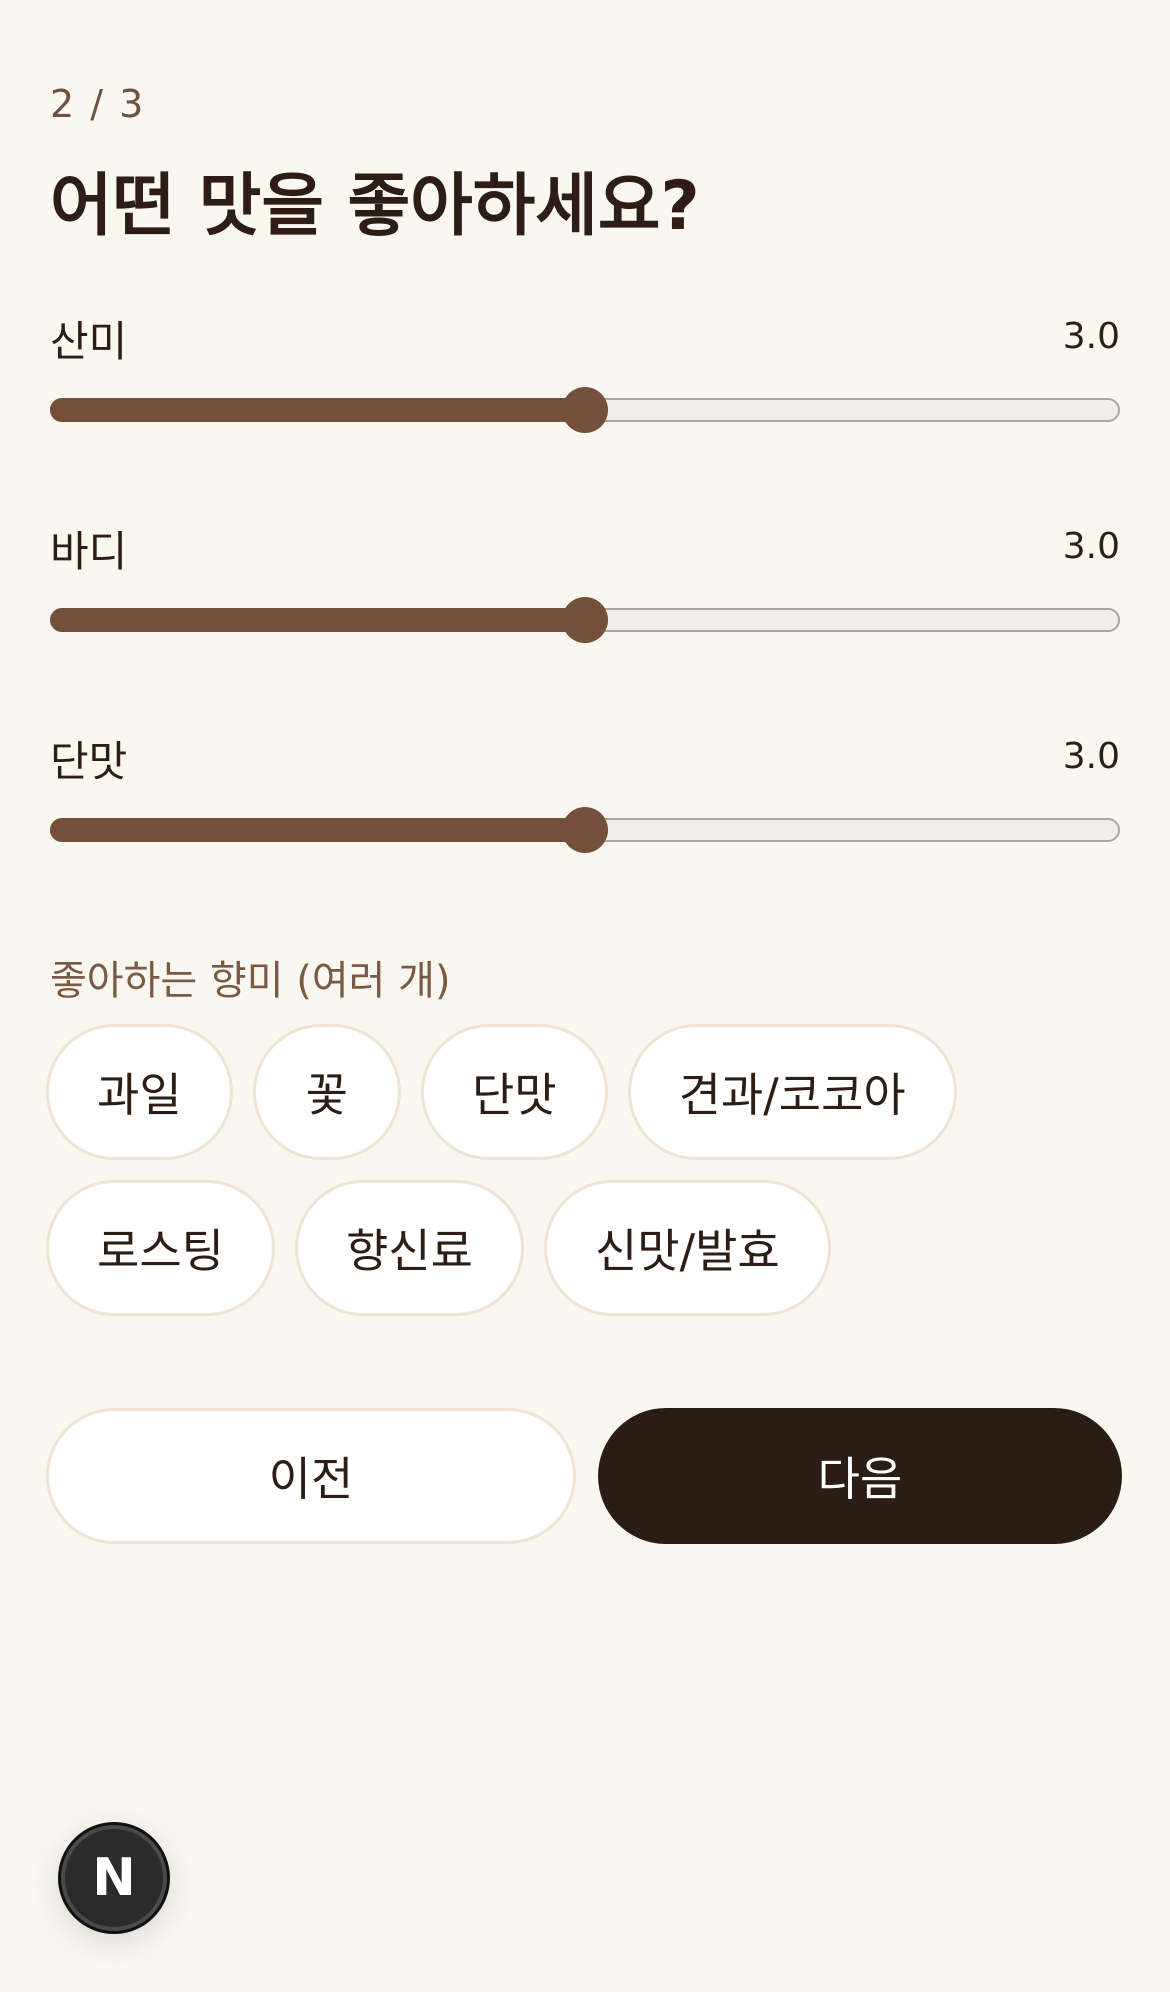  Describe the element at coordinates (860, 1476) in the screenshot. I see `next-button: 다음` at that location.